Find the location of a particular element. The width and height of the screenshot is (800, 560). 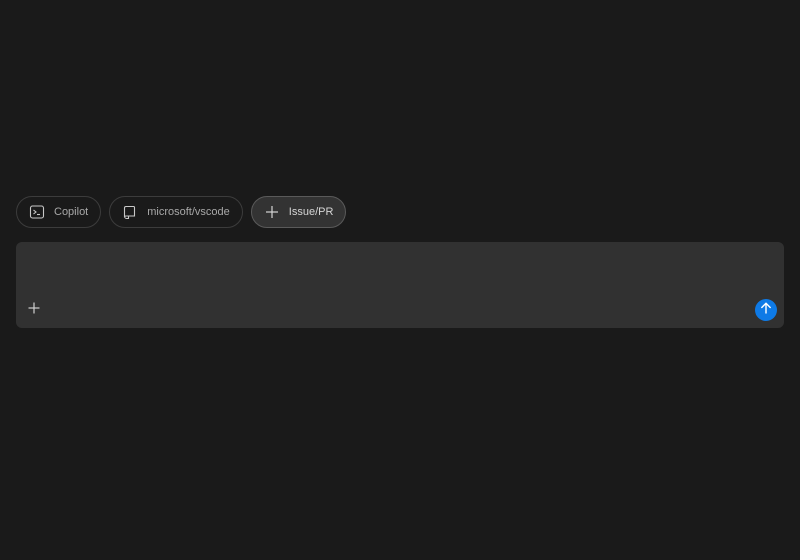

send-button is located at coordinates (766, 310).